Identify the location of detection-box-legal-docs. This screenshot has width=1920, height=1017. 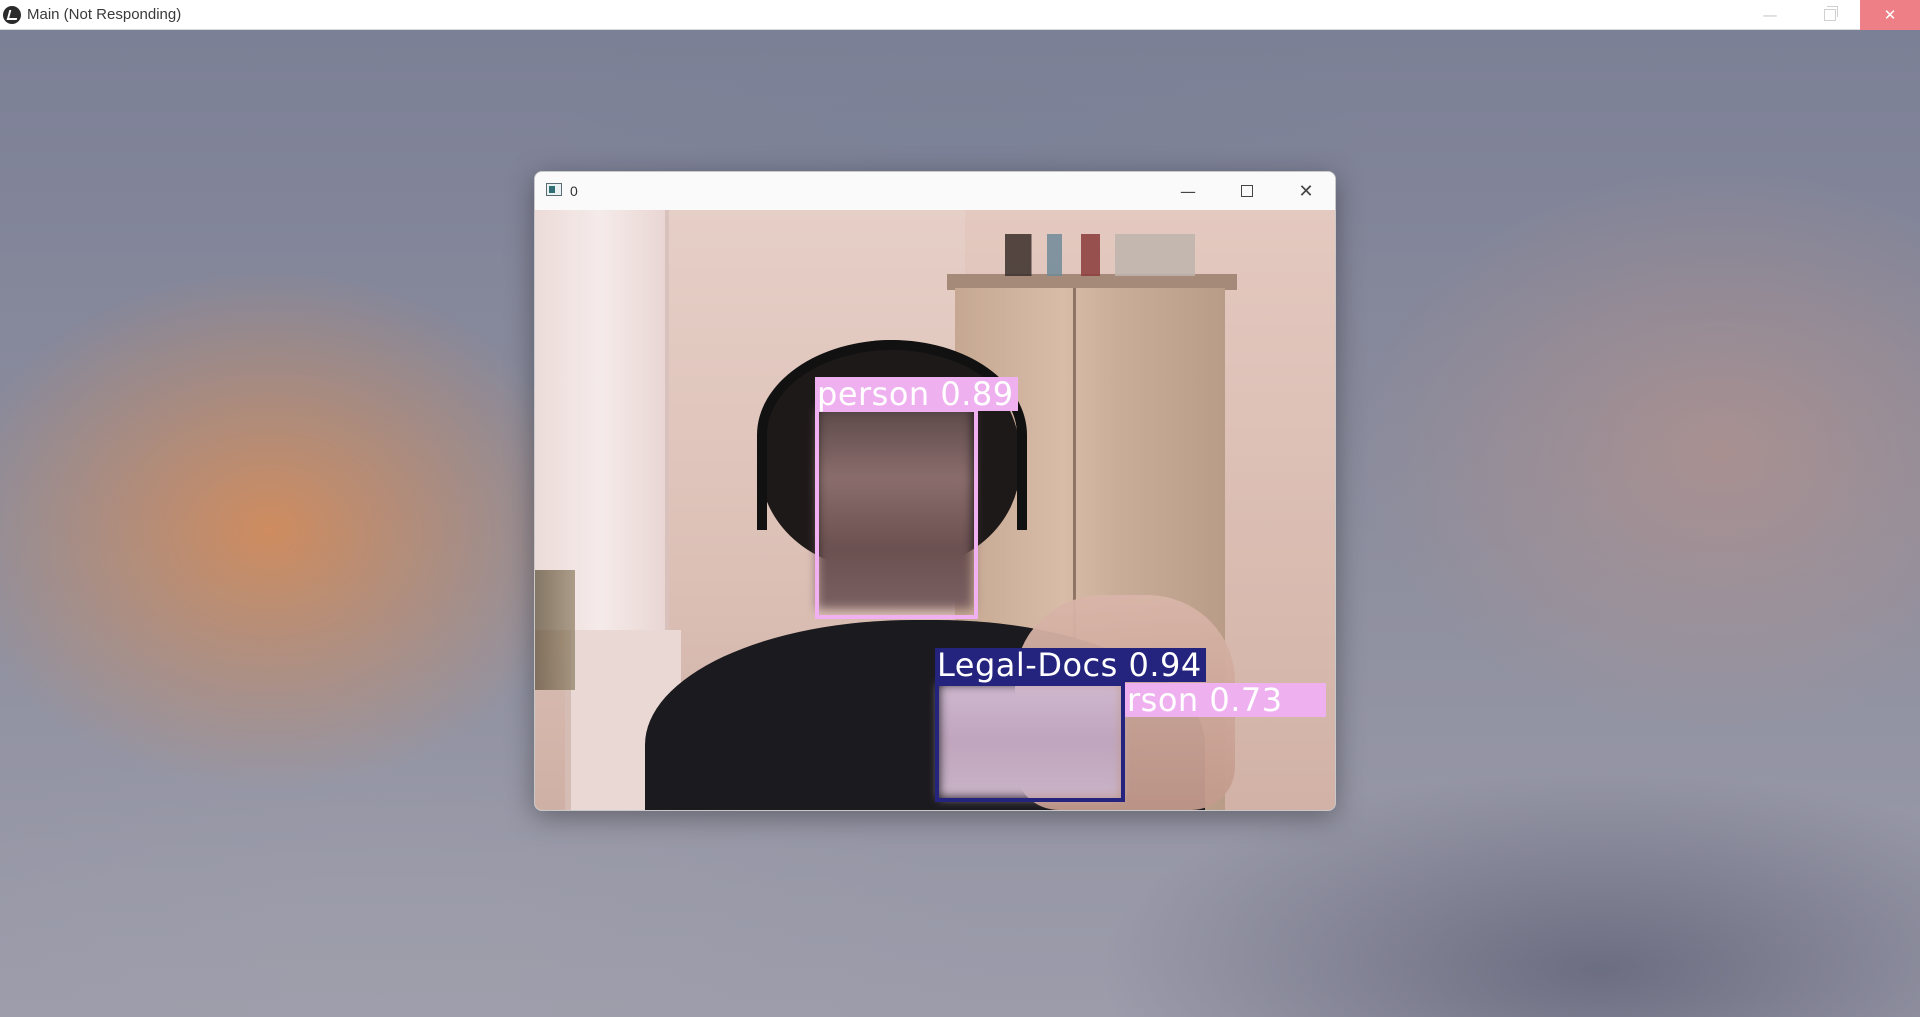
(1030, 742).